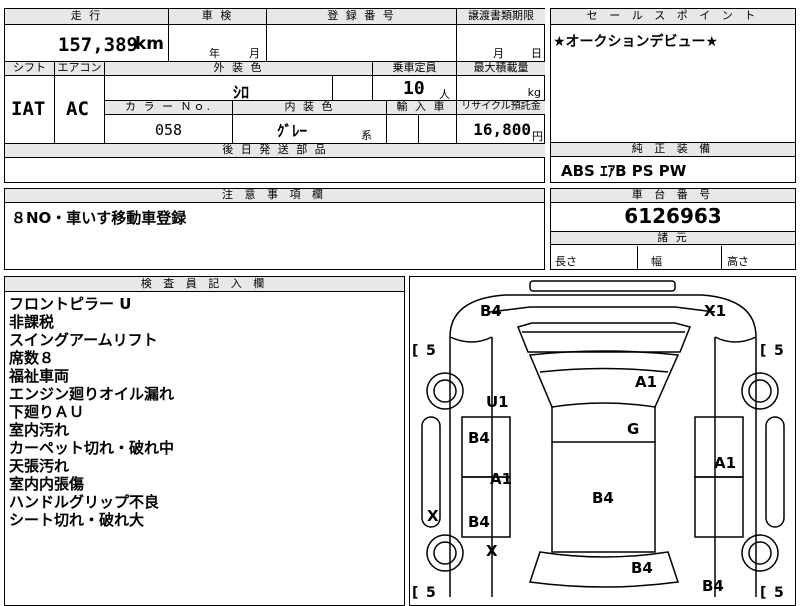 Image resolution: width=800 pixels, height=606 pixels. Describe the element at coordinates (169, 108) in the screenshot. I see `colorno-header: カ ラ ー Ｎｏ.` at that location.